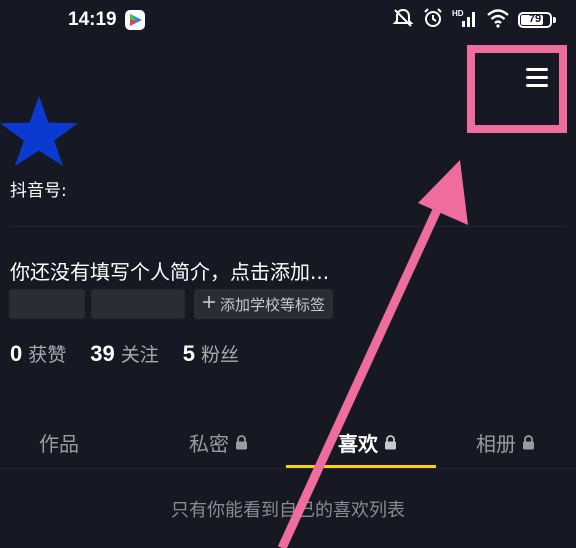  What do you see at coordinates (288, 510) in the screenshot?
I see `empty-likes-note: 只有你能看到自己的喜欢列表` at bounding box center [288, 510].